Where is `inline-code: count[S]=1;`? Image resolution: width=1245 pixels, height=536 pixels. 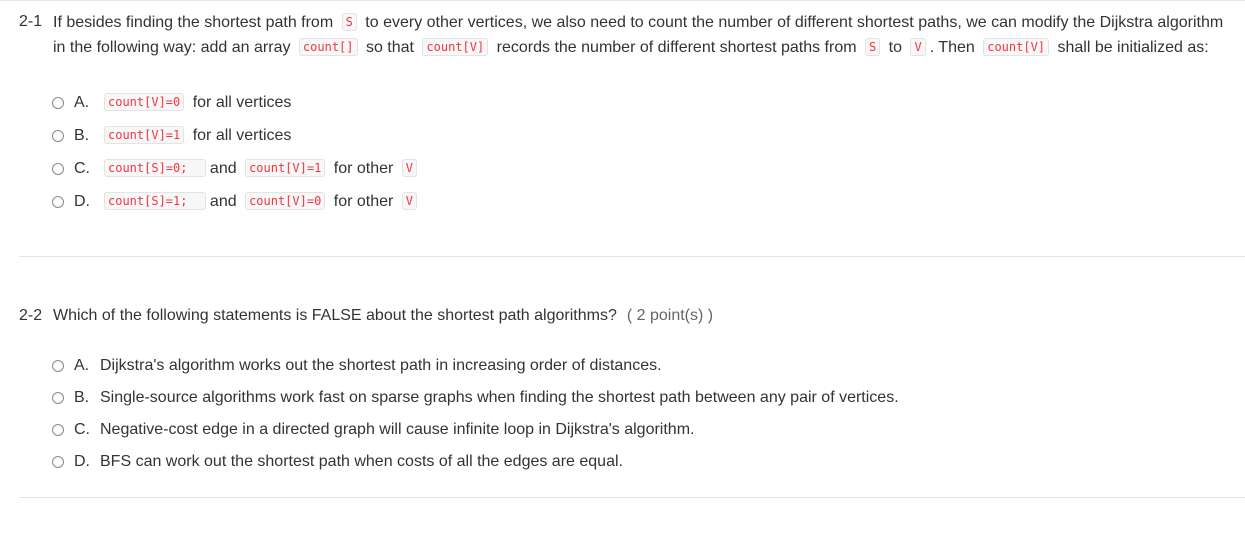 inline-code: count[S]=1; is located at coordinates (155, 200).